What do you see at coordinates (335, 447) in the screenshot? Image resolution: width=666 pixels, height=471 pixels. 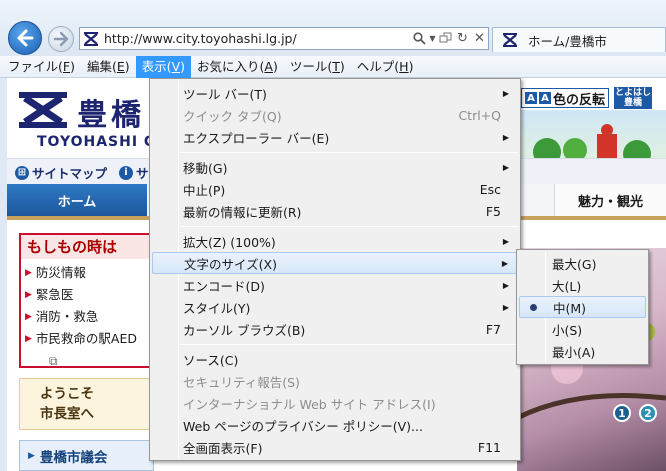 I see `menu-item-full-screen: 全画面表示(F) F11` at bounding box center [335, 447].